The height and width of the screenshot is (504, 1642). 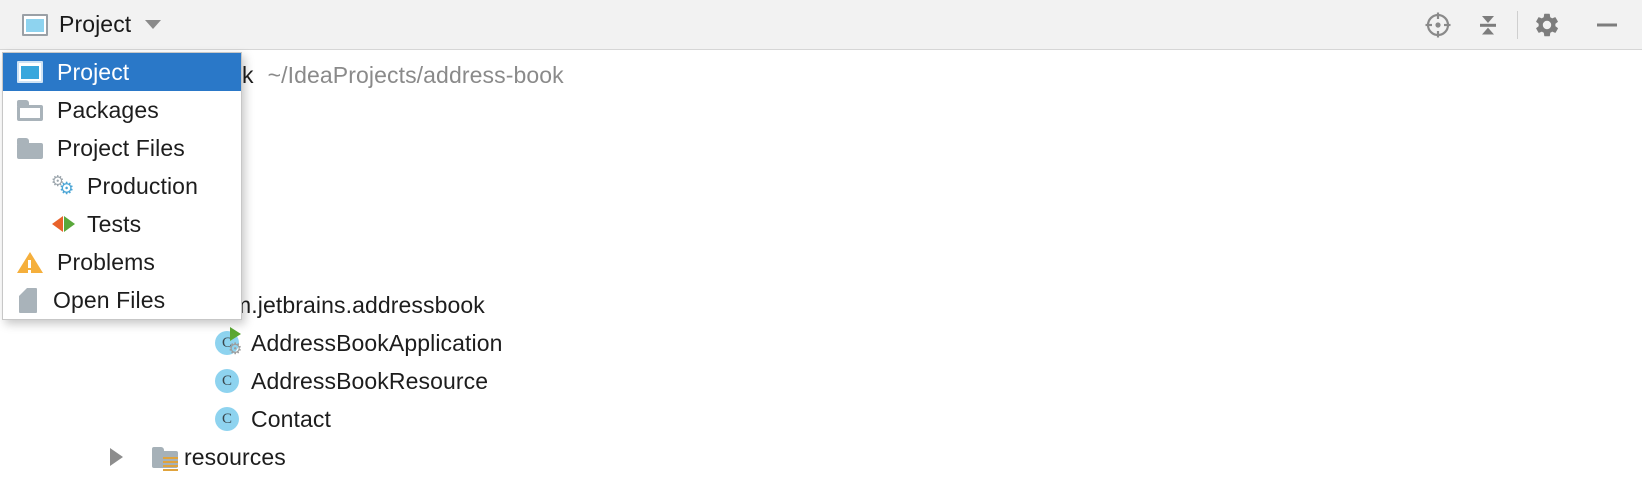 What do you see at coordinates (235, 349) in the screenshot?
I see `config-badge-icon: ⚙` at bounding box center [235, 349].